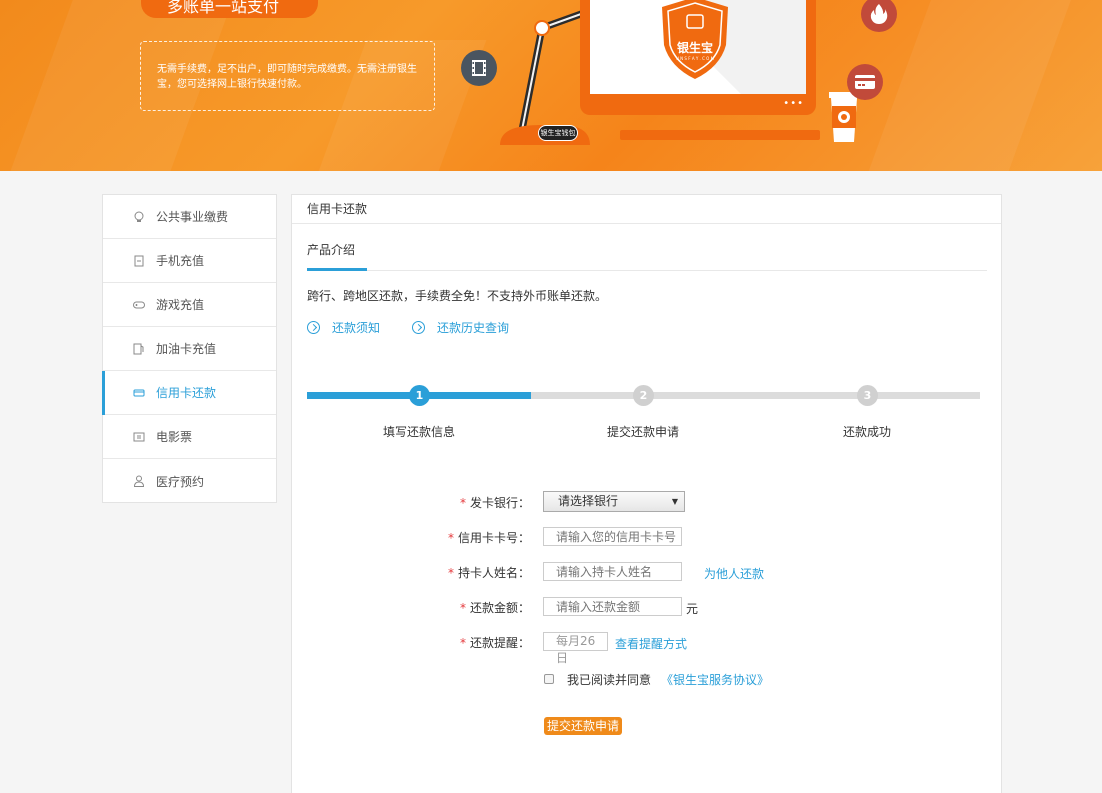 The width and height of the screenshot is (1102, 793). Describe the element at coordinates (180, 481) in the screenshot. I see `sidebar-item-label: 医疗预约` at that location.